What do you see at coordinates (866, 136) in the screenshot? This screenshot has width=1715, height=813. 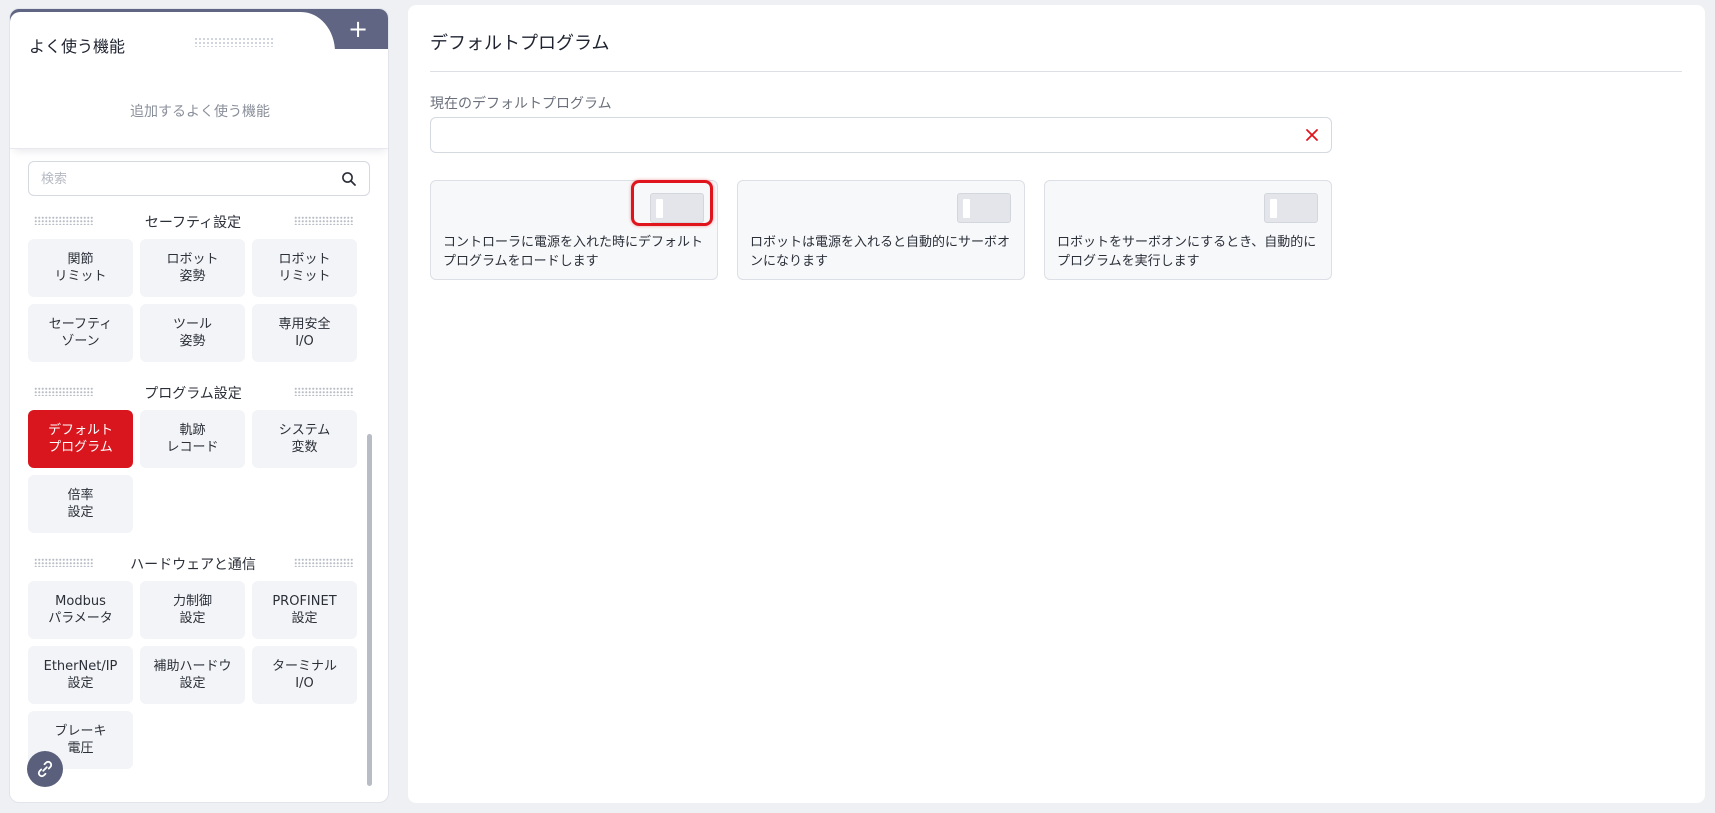 I see `current-program-input` at bounding box center [866, 136].